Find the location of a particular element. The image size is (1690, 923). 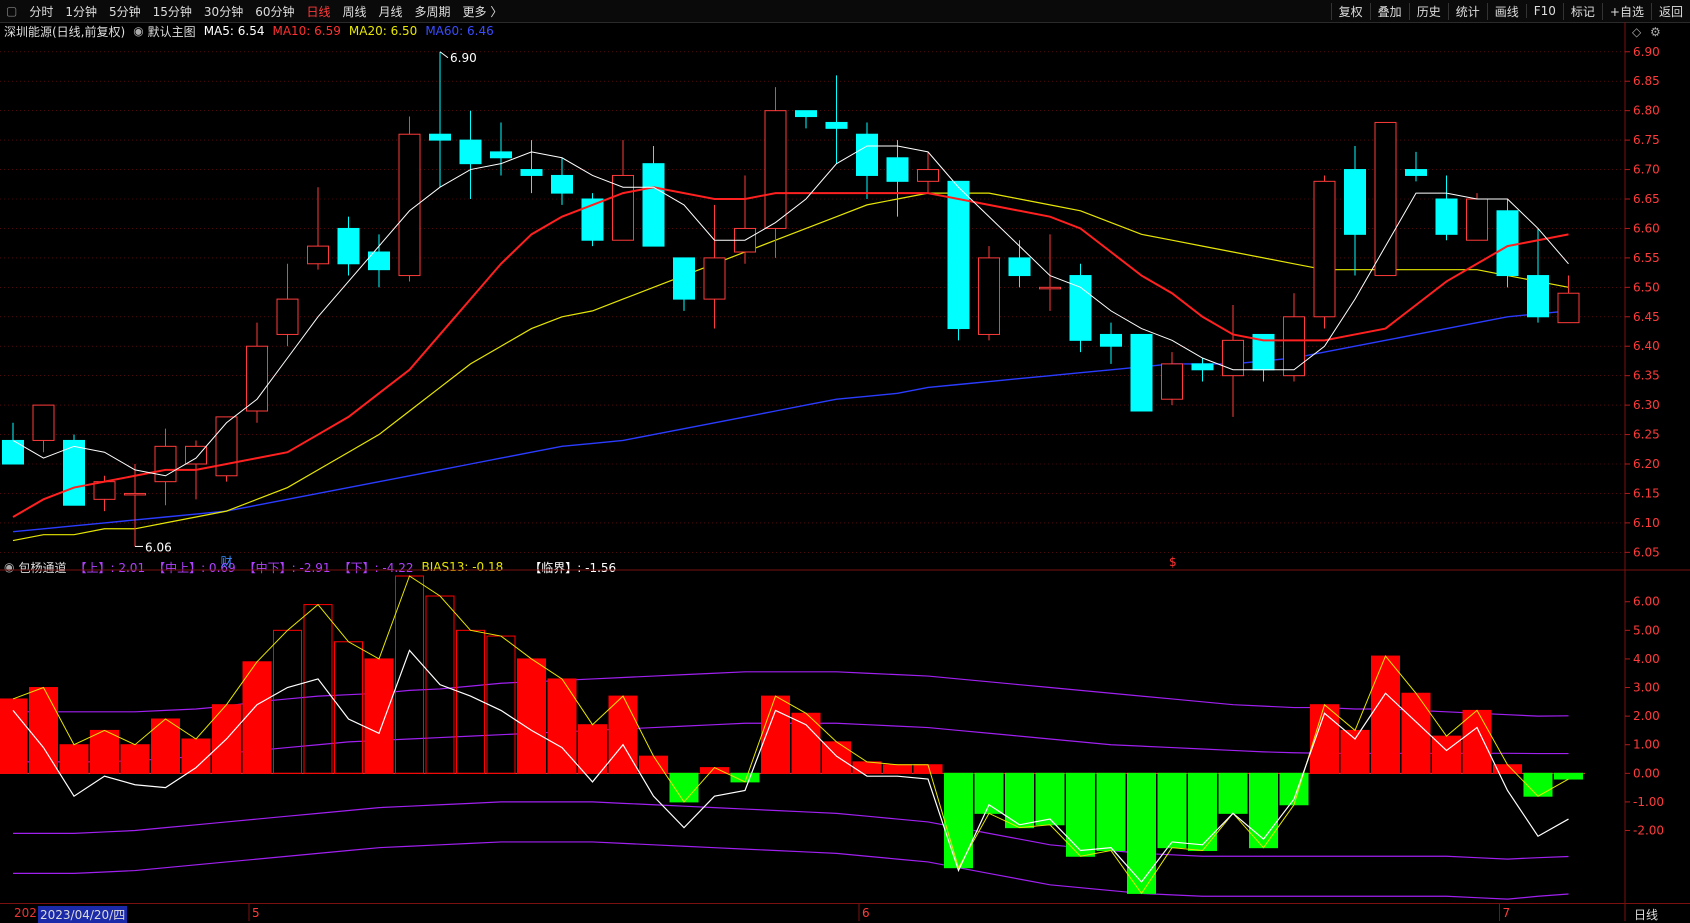

main-tick-label: 6.30 is located at coordinates (1646, 405).